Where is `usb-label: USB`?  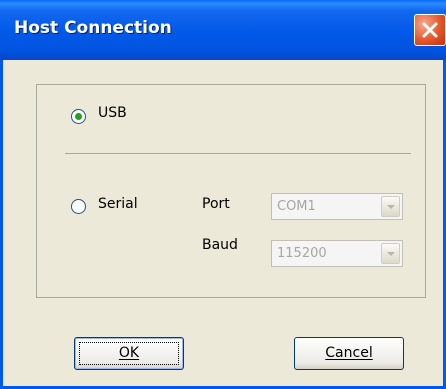
usb-label: USB is located at coordinates (112, 113).